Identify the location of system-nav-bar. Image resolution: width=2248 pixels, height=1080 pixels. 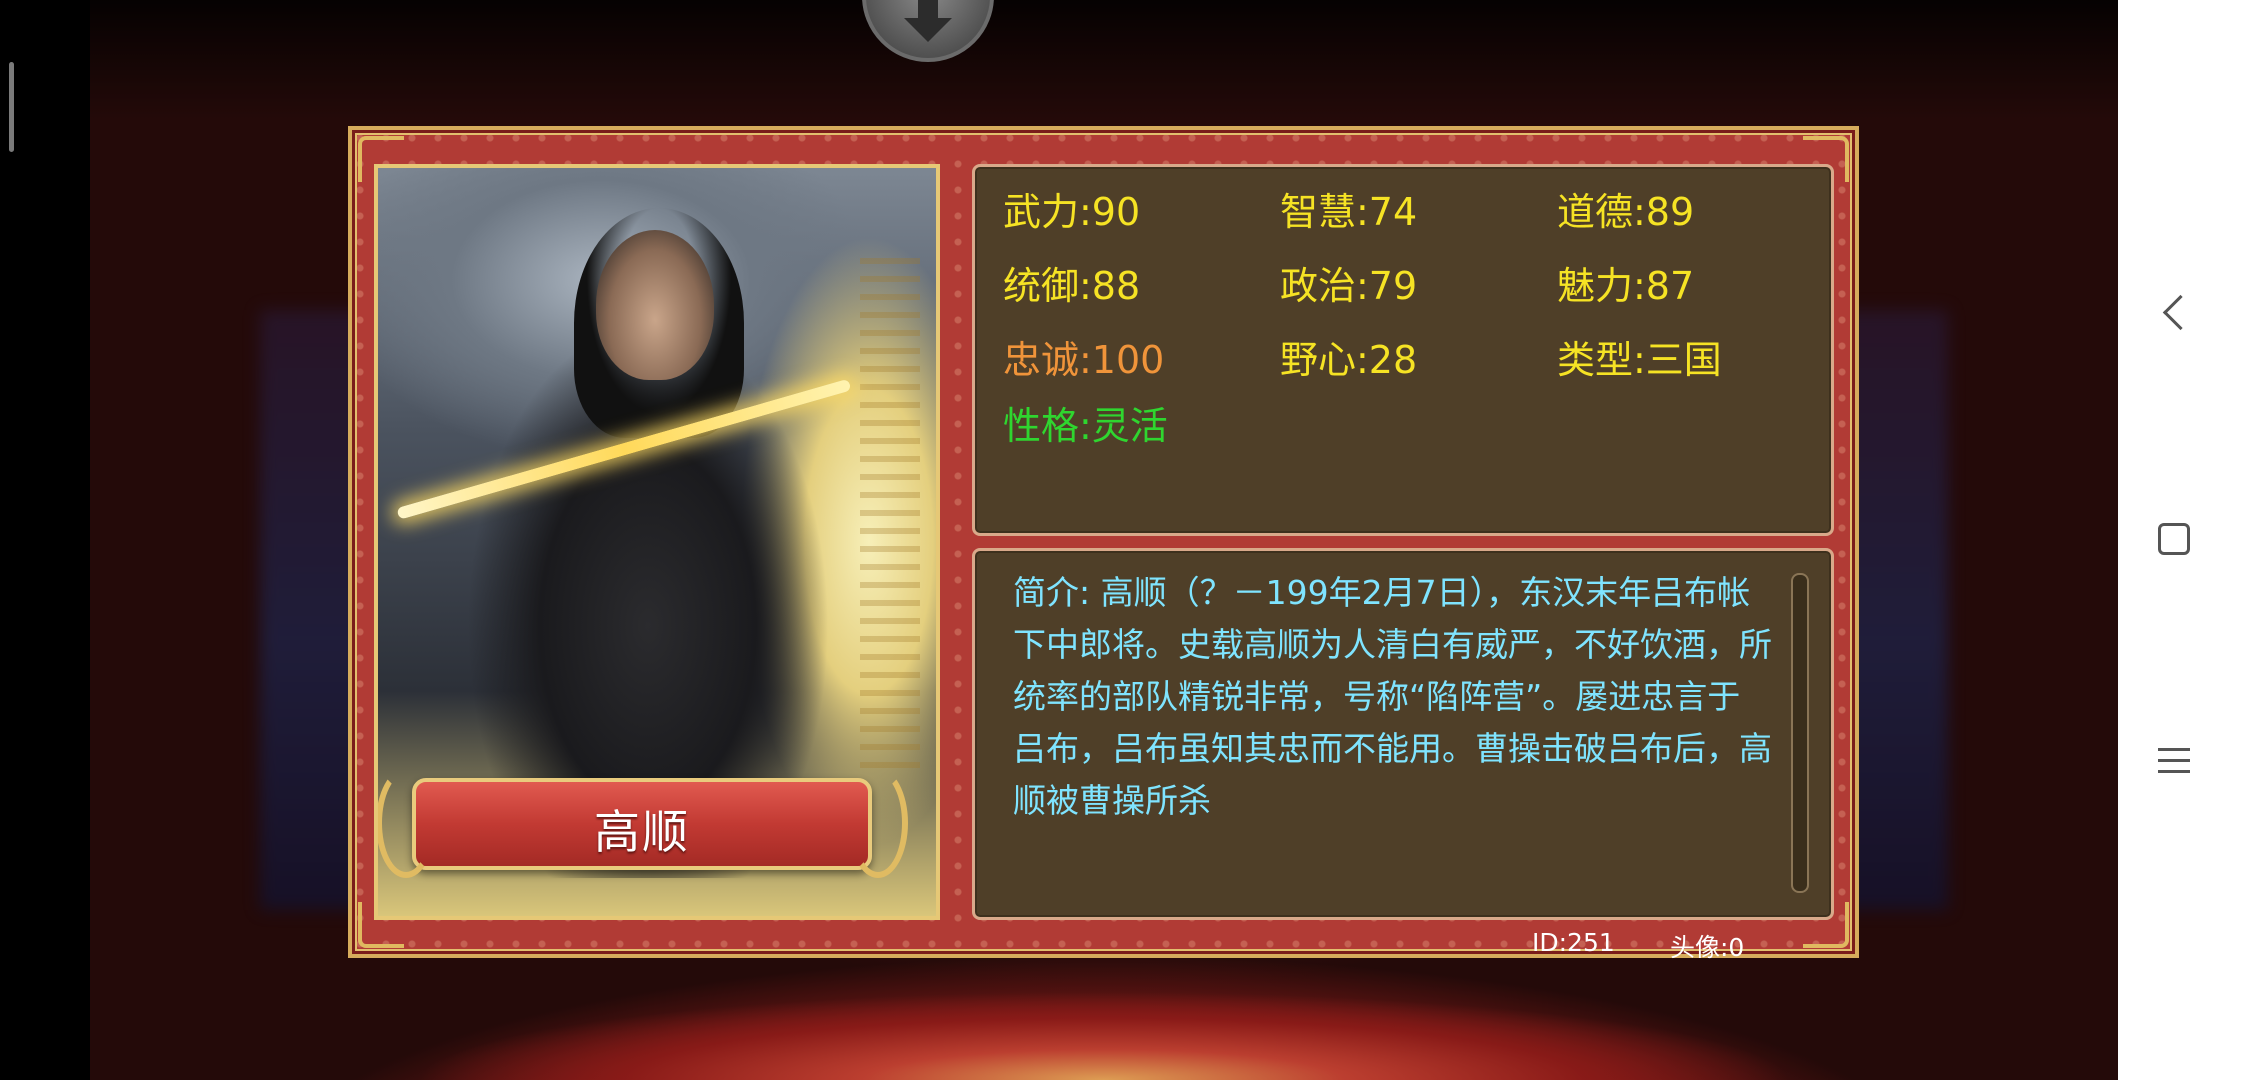
(2183, 540).